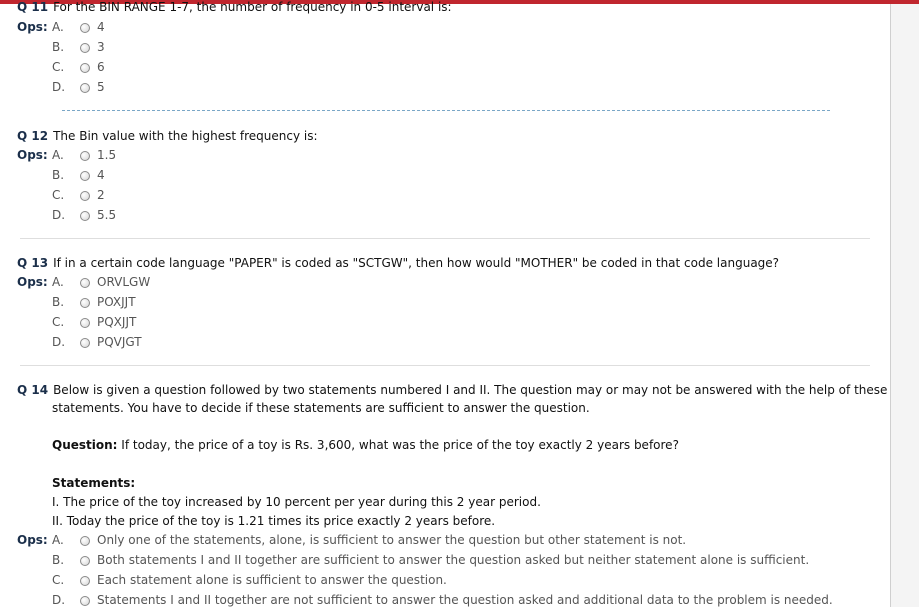  What do you see at coordinates (101, 47) in the screenshot?
I see `option-text: 3` at bounding box center [101, 47].